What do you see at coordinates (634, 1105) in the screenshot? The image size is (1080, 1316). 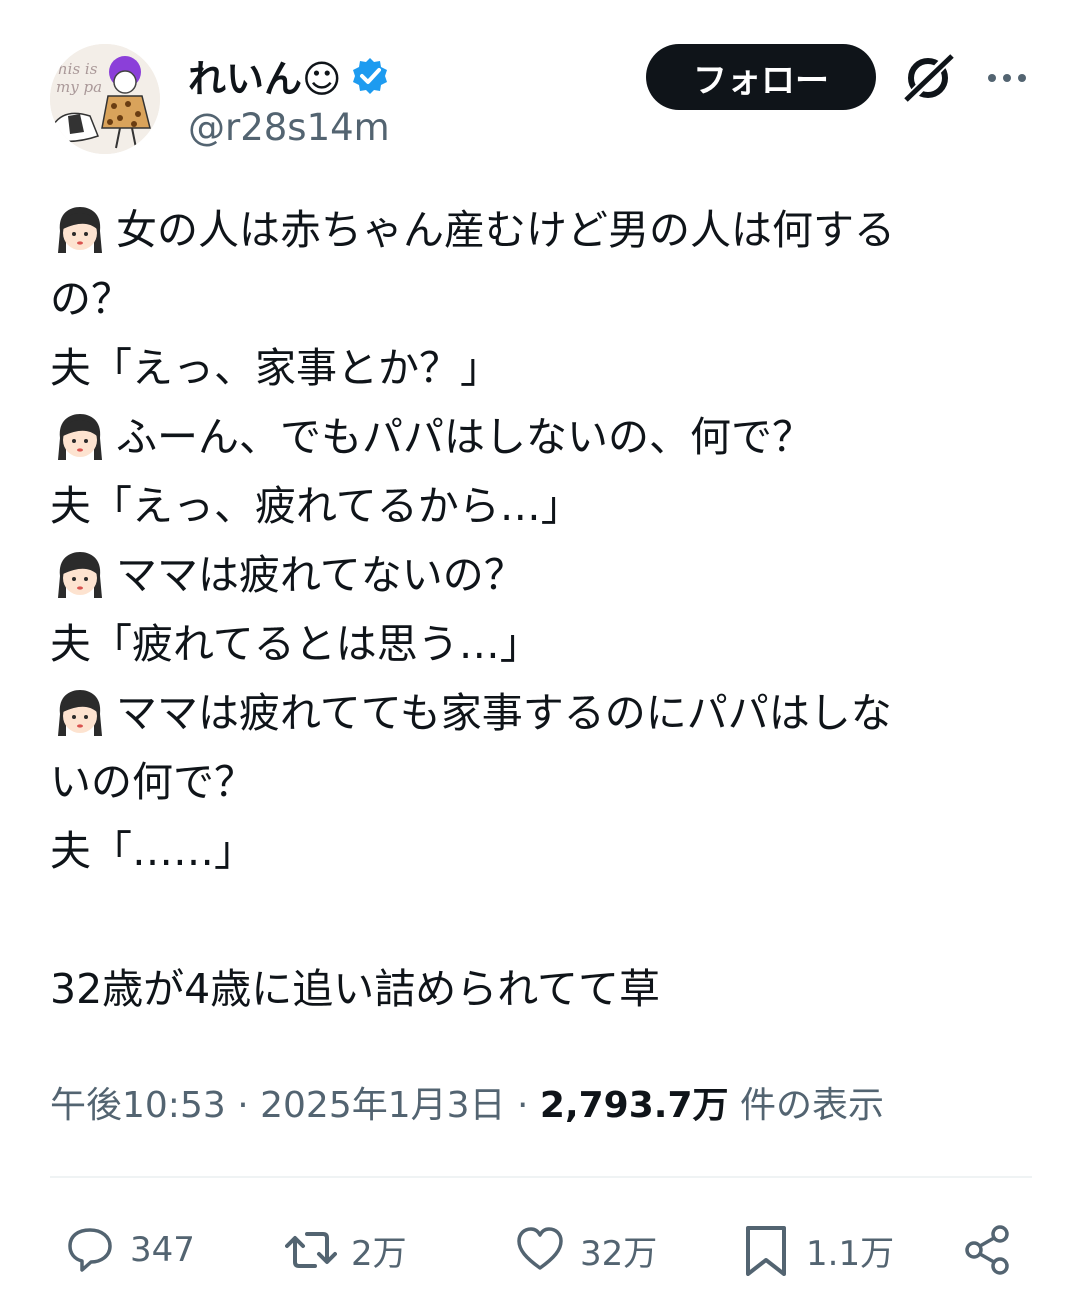 I see `view-count: 2,793.7万` at bounding box center [634, 1105].